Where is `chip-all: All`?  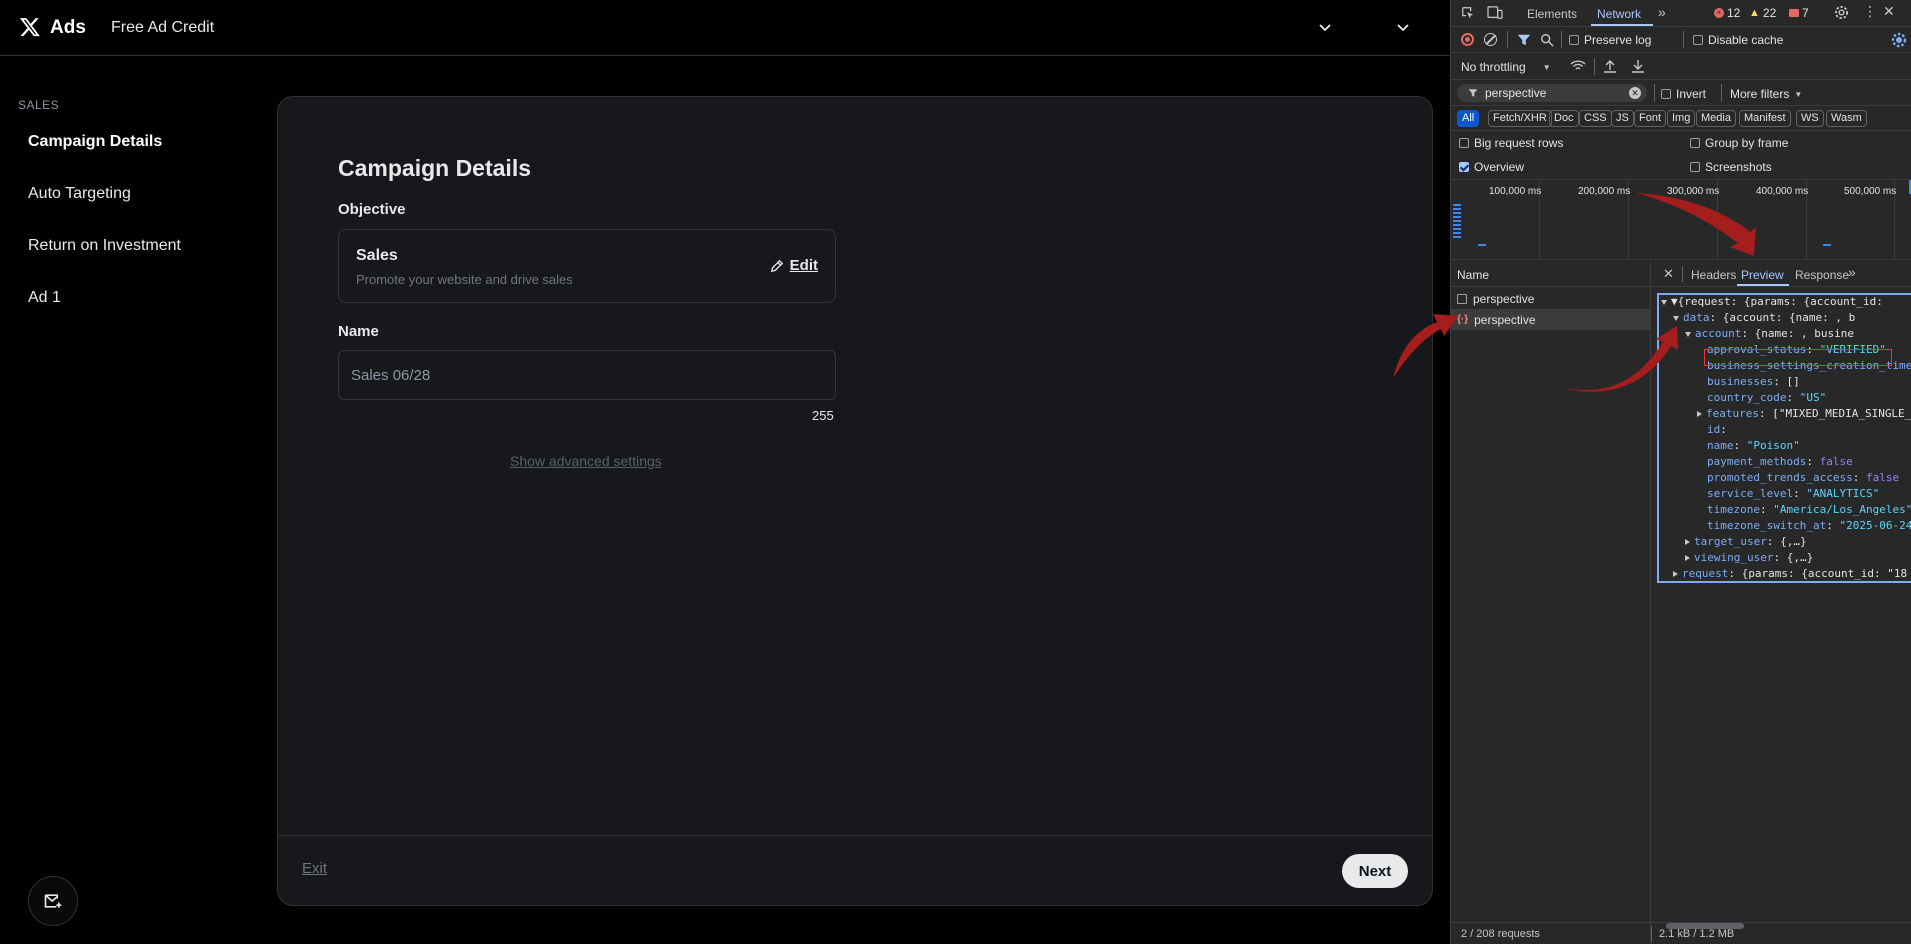
chip-all: All is located at coordinates (1468, 118).